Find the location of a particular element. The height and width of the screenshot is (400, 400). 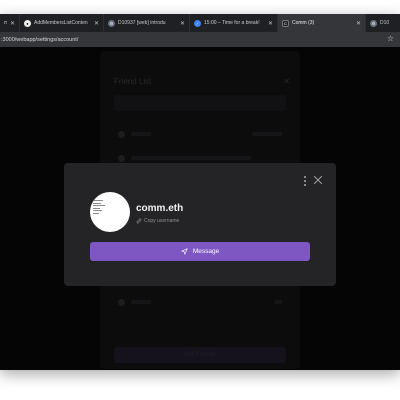

link-icon is located at coordinates (139, 221).